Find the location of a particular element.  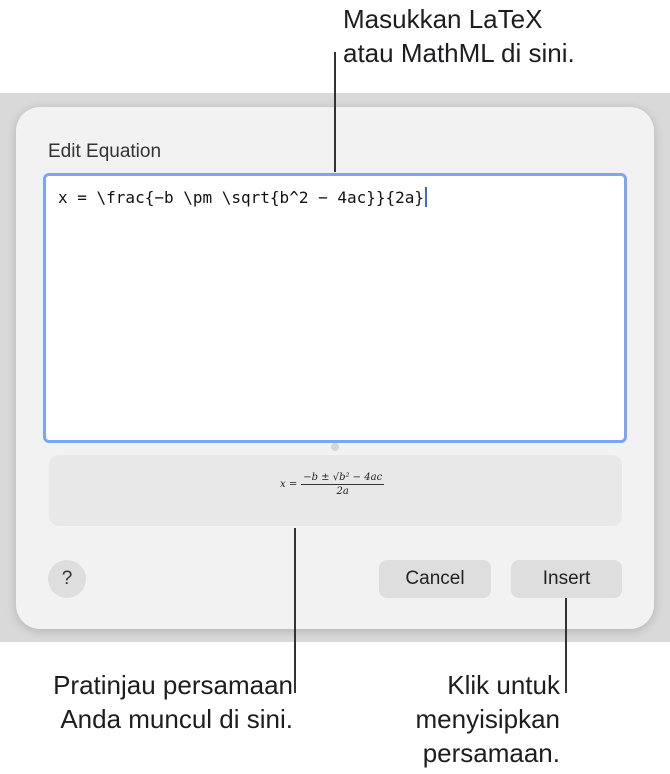

callout-line: Masukkan LaTeX is located at coordinates (443, 19).